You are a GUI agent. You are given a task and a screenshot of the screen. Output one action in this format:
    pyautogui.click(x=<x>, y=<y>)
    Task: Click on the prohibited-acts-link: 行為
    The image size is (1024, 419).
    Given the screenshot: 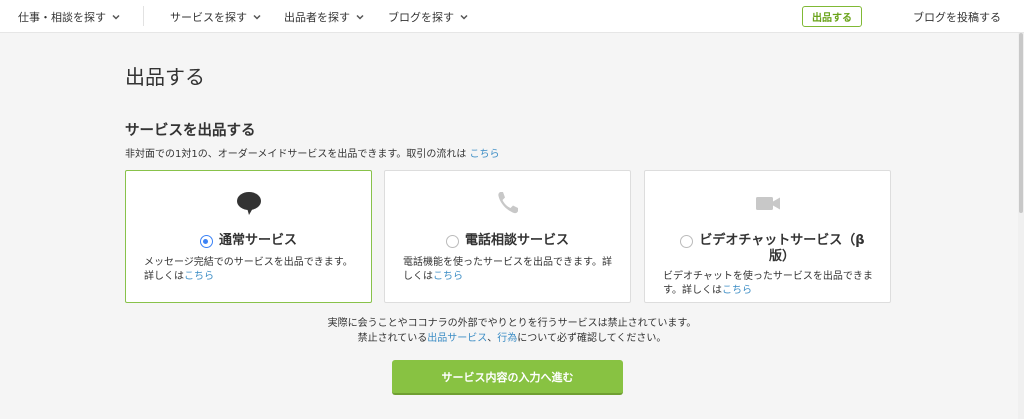 What is the action you would take?
    pyautogui.click(x=507, y=338)
    